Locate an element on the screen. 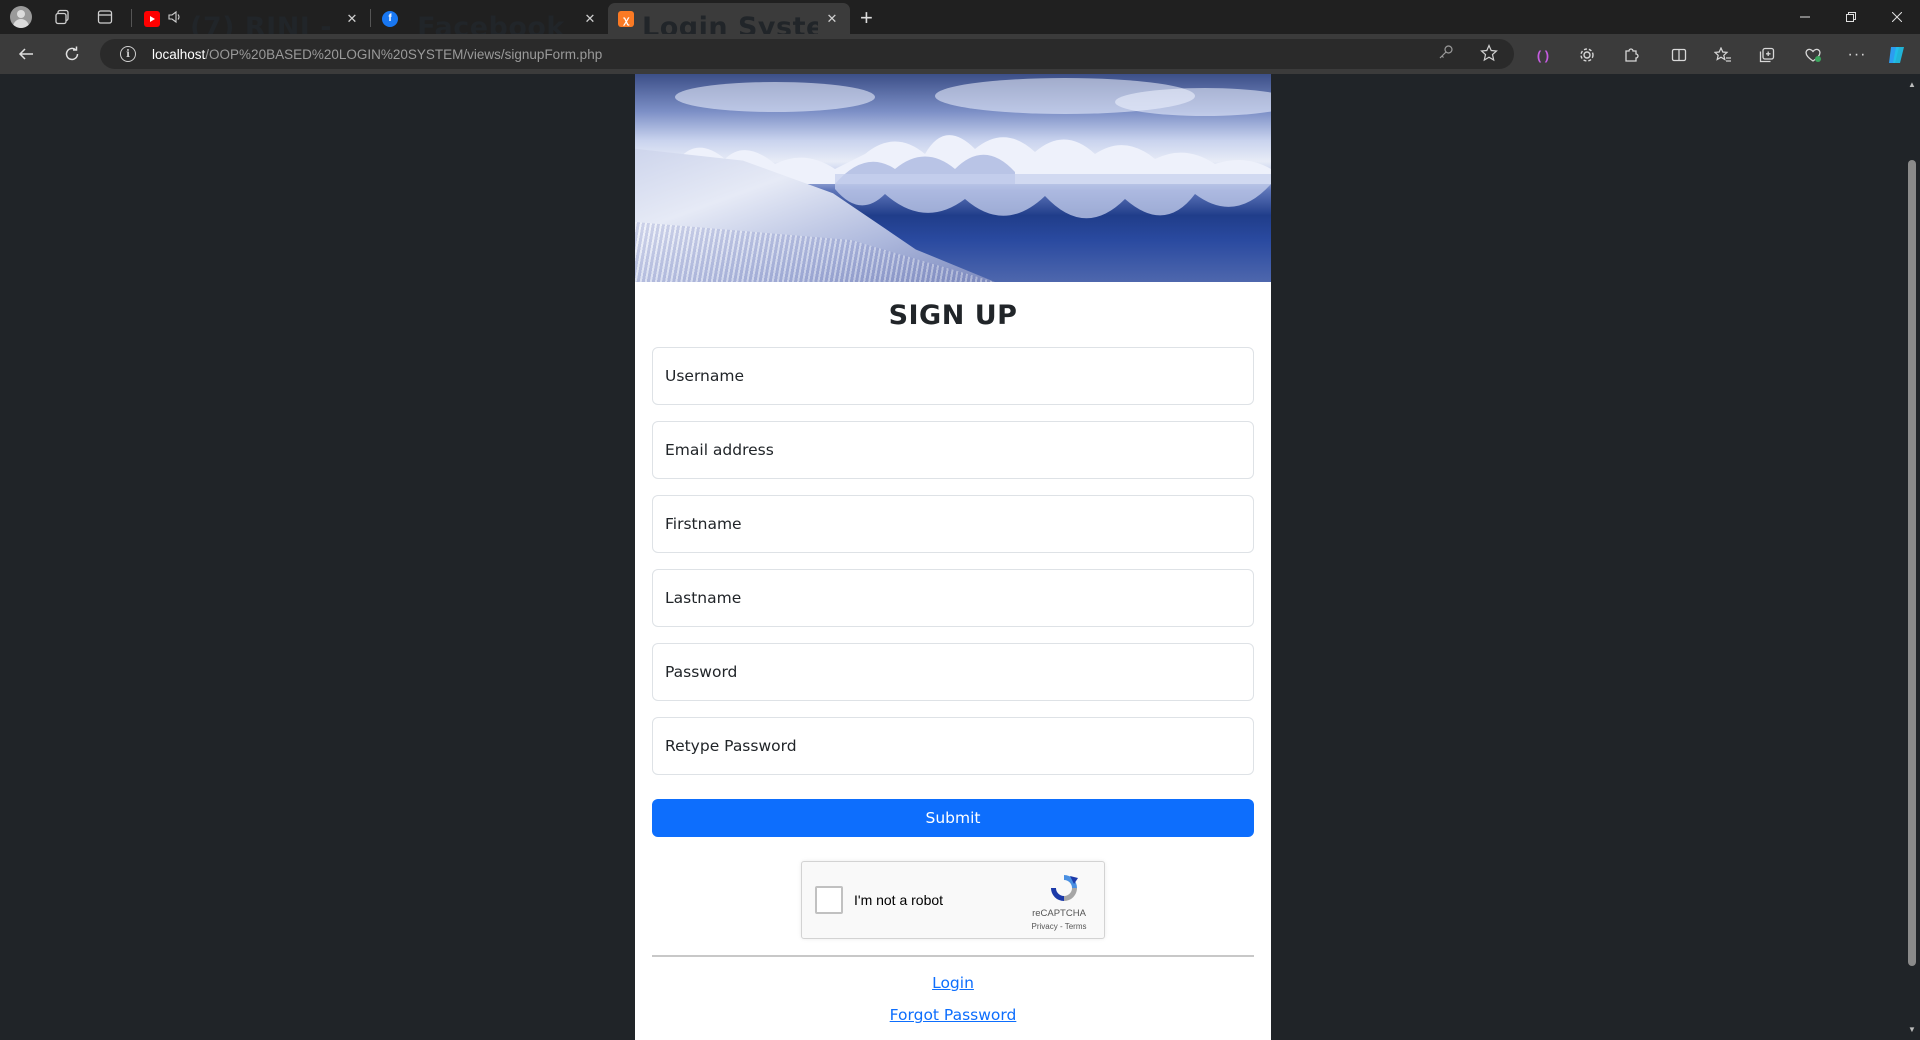 This screenshot has width=1920, height=1040. login-link-row: Login is located at coordinates (953, 983).